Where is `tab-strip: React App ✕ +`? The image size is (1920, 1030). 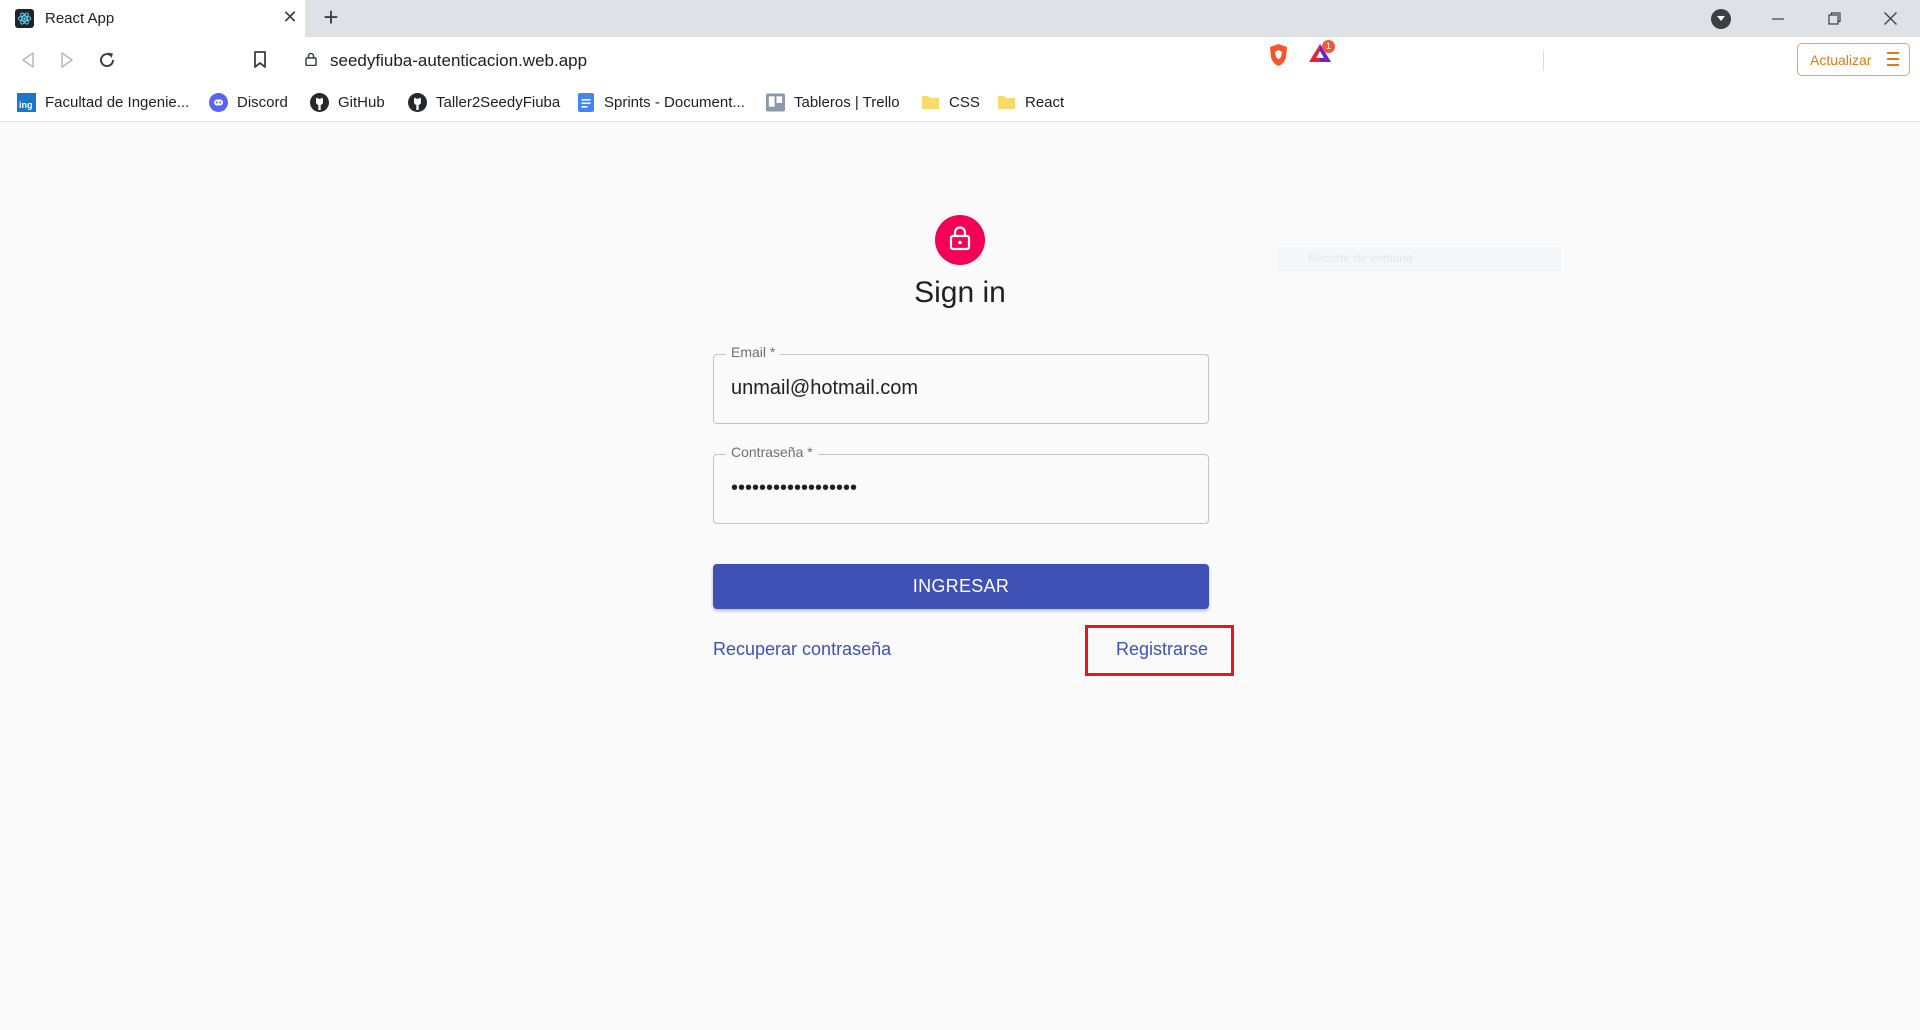 tab-strip: React App ✕ + is located at coordinates (960, 18).